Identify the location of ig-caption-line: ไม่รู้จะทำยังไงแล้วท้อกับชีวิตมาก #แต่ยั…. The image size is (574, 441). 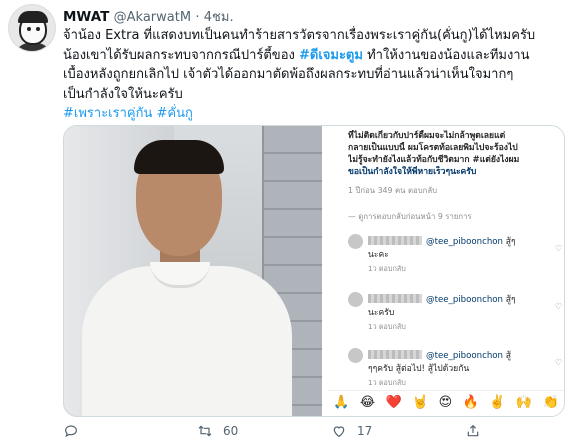
(434, 160).